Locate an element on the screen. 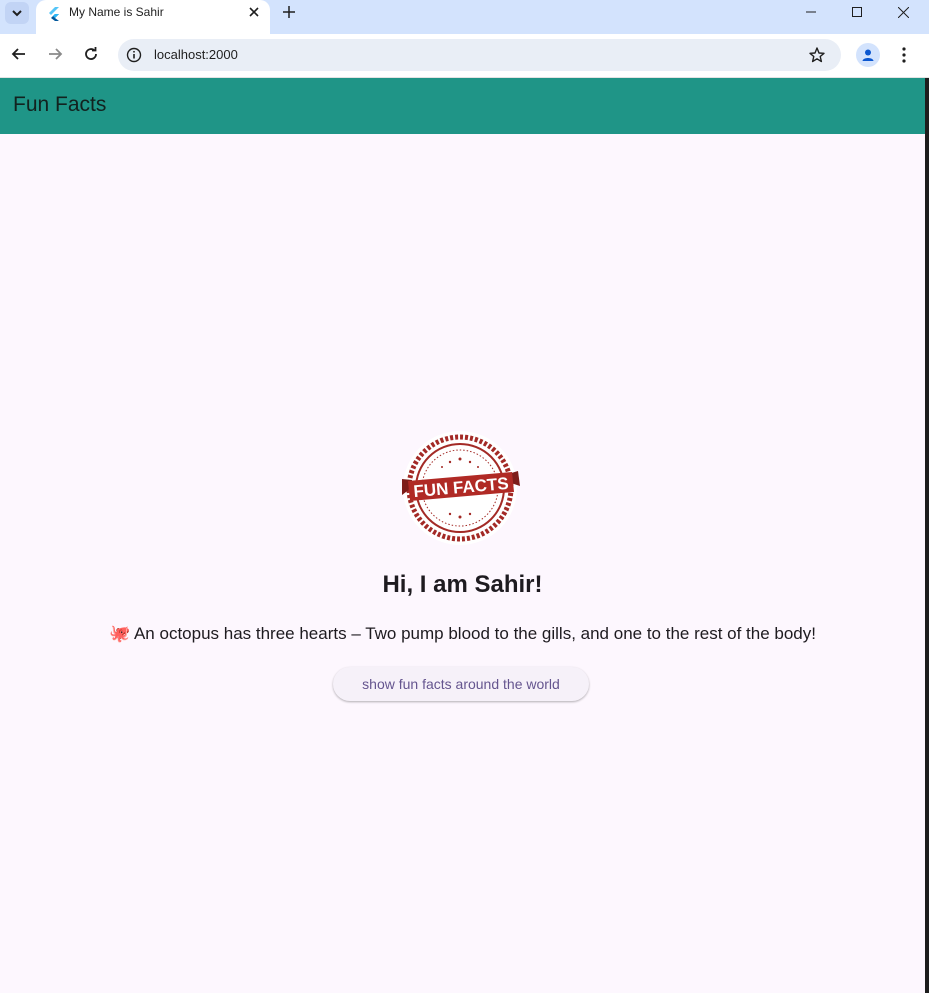 The height and width of the screenshot is (993, 929). octopus-icon: 🐙 is located at coordinates (120, 634).